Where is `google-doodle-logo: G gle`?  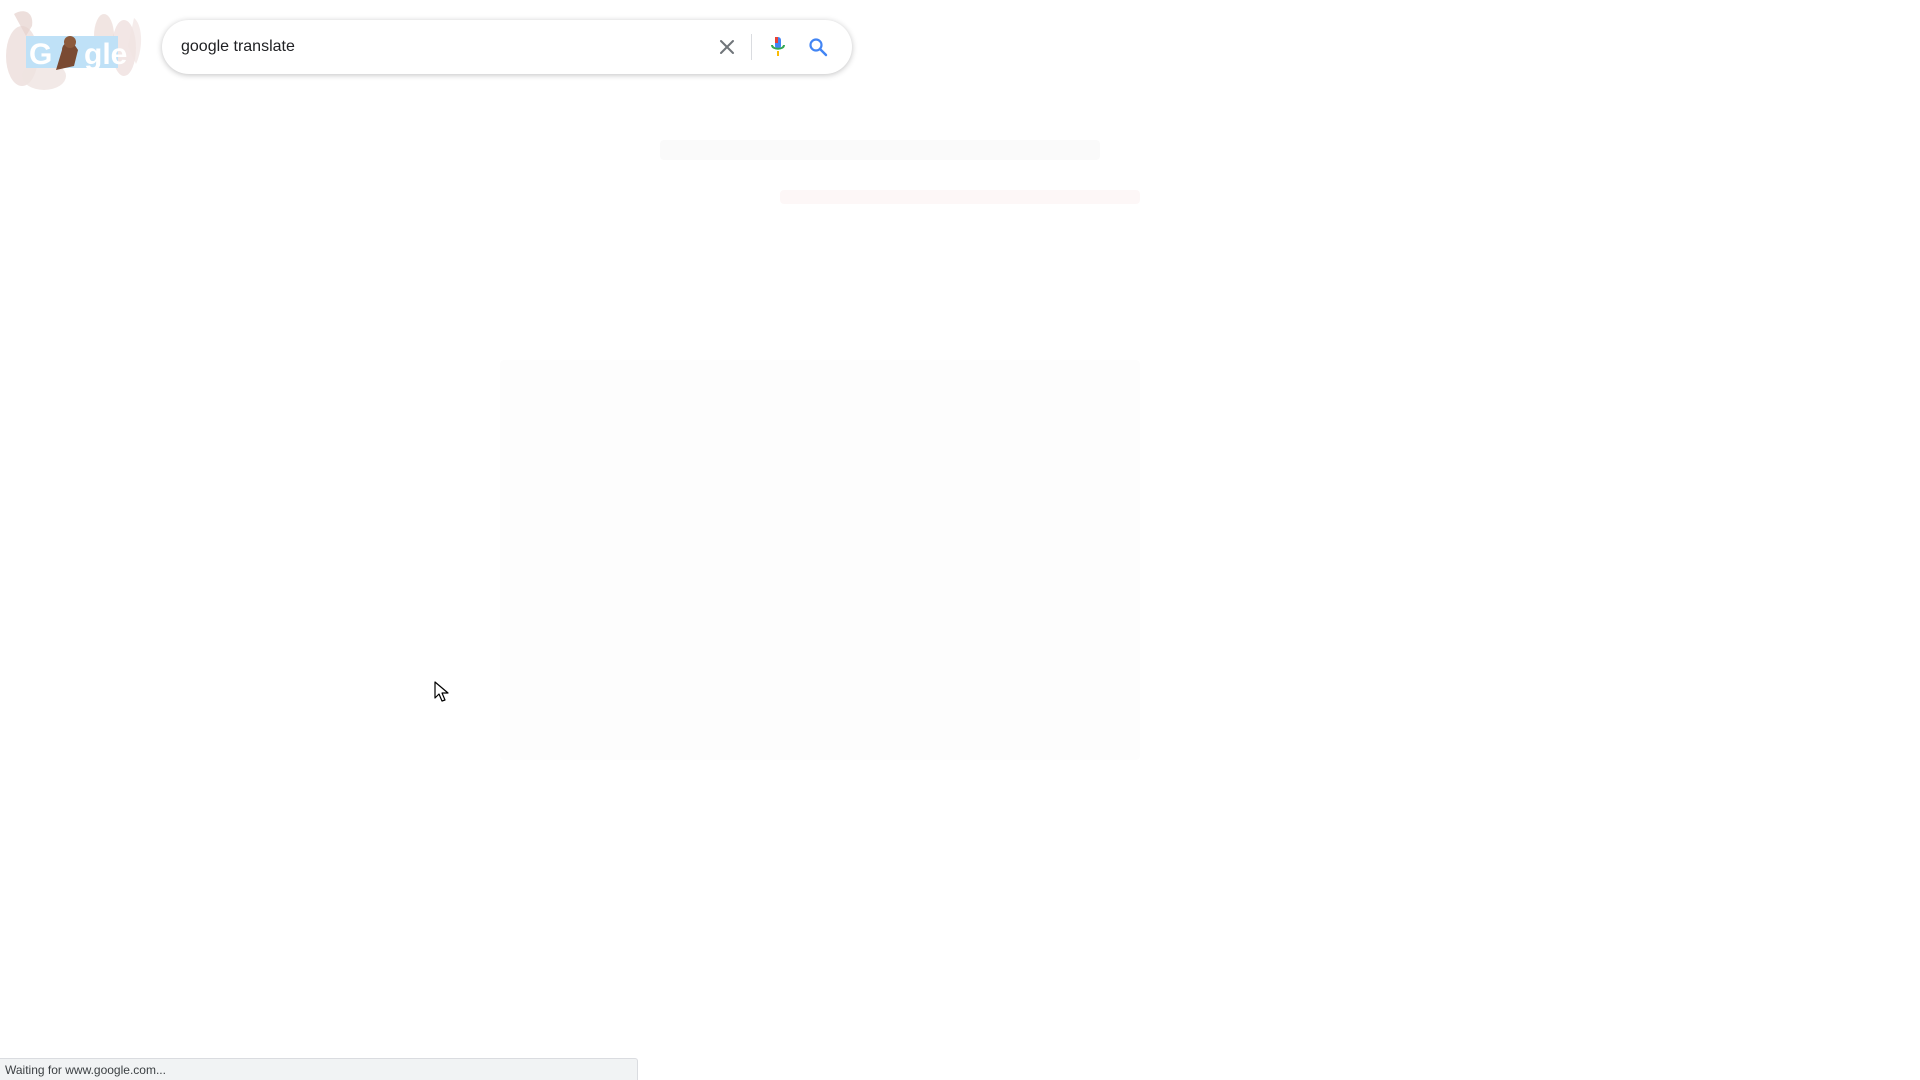
google-doodle-logo: G gle is located at coordinates (75, 50).